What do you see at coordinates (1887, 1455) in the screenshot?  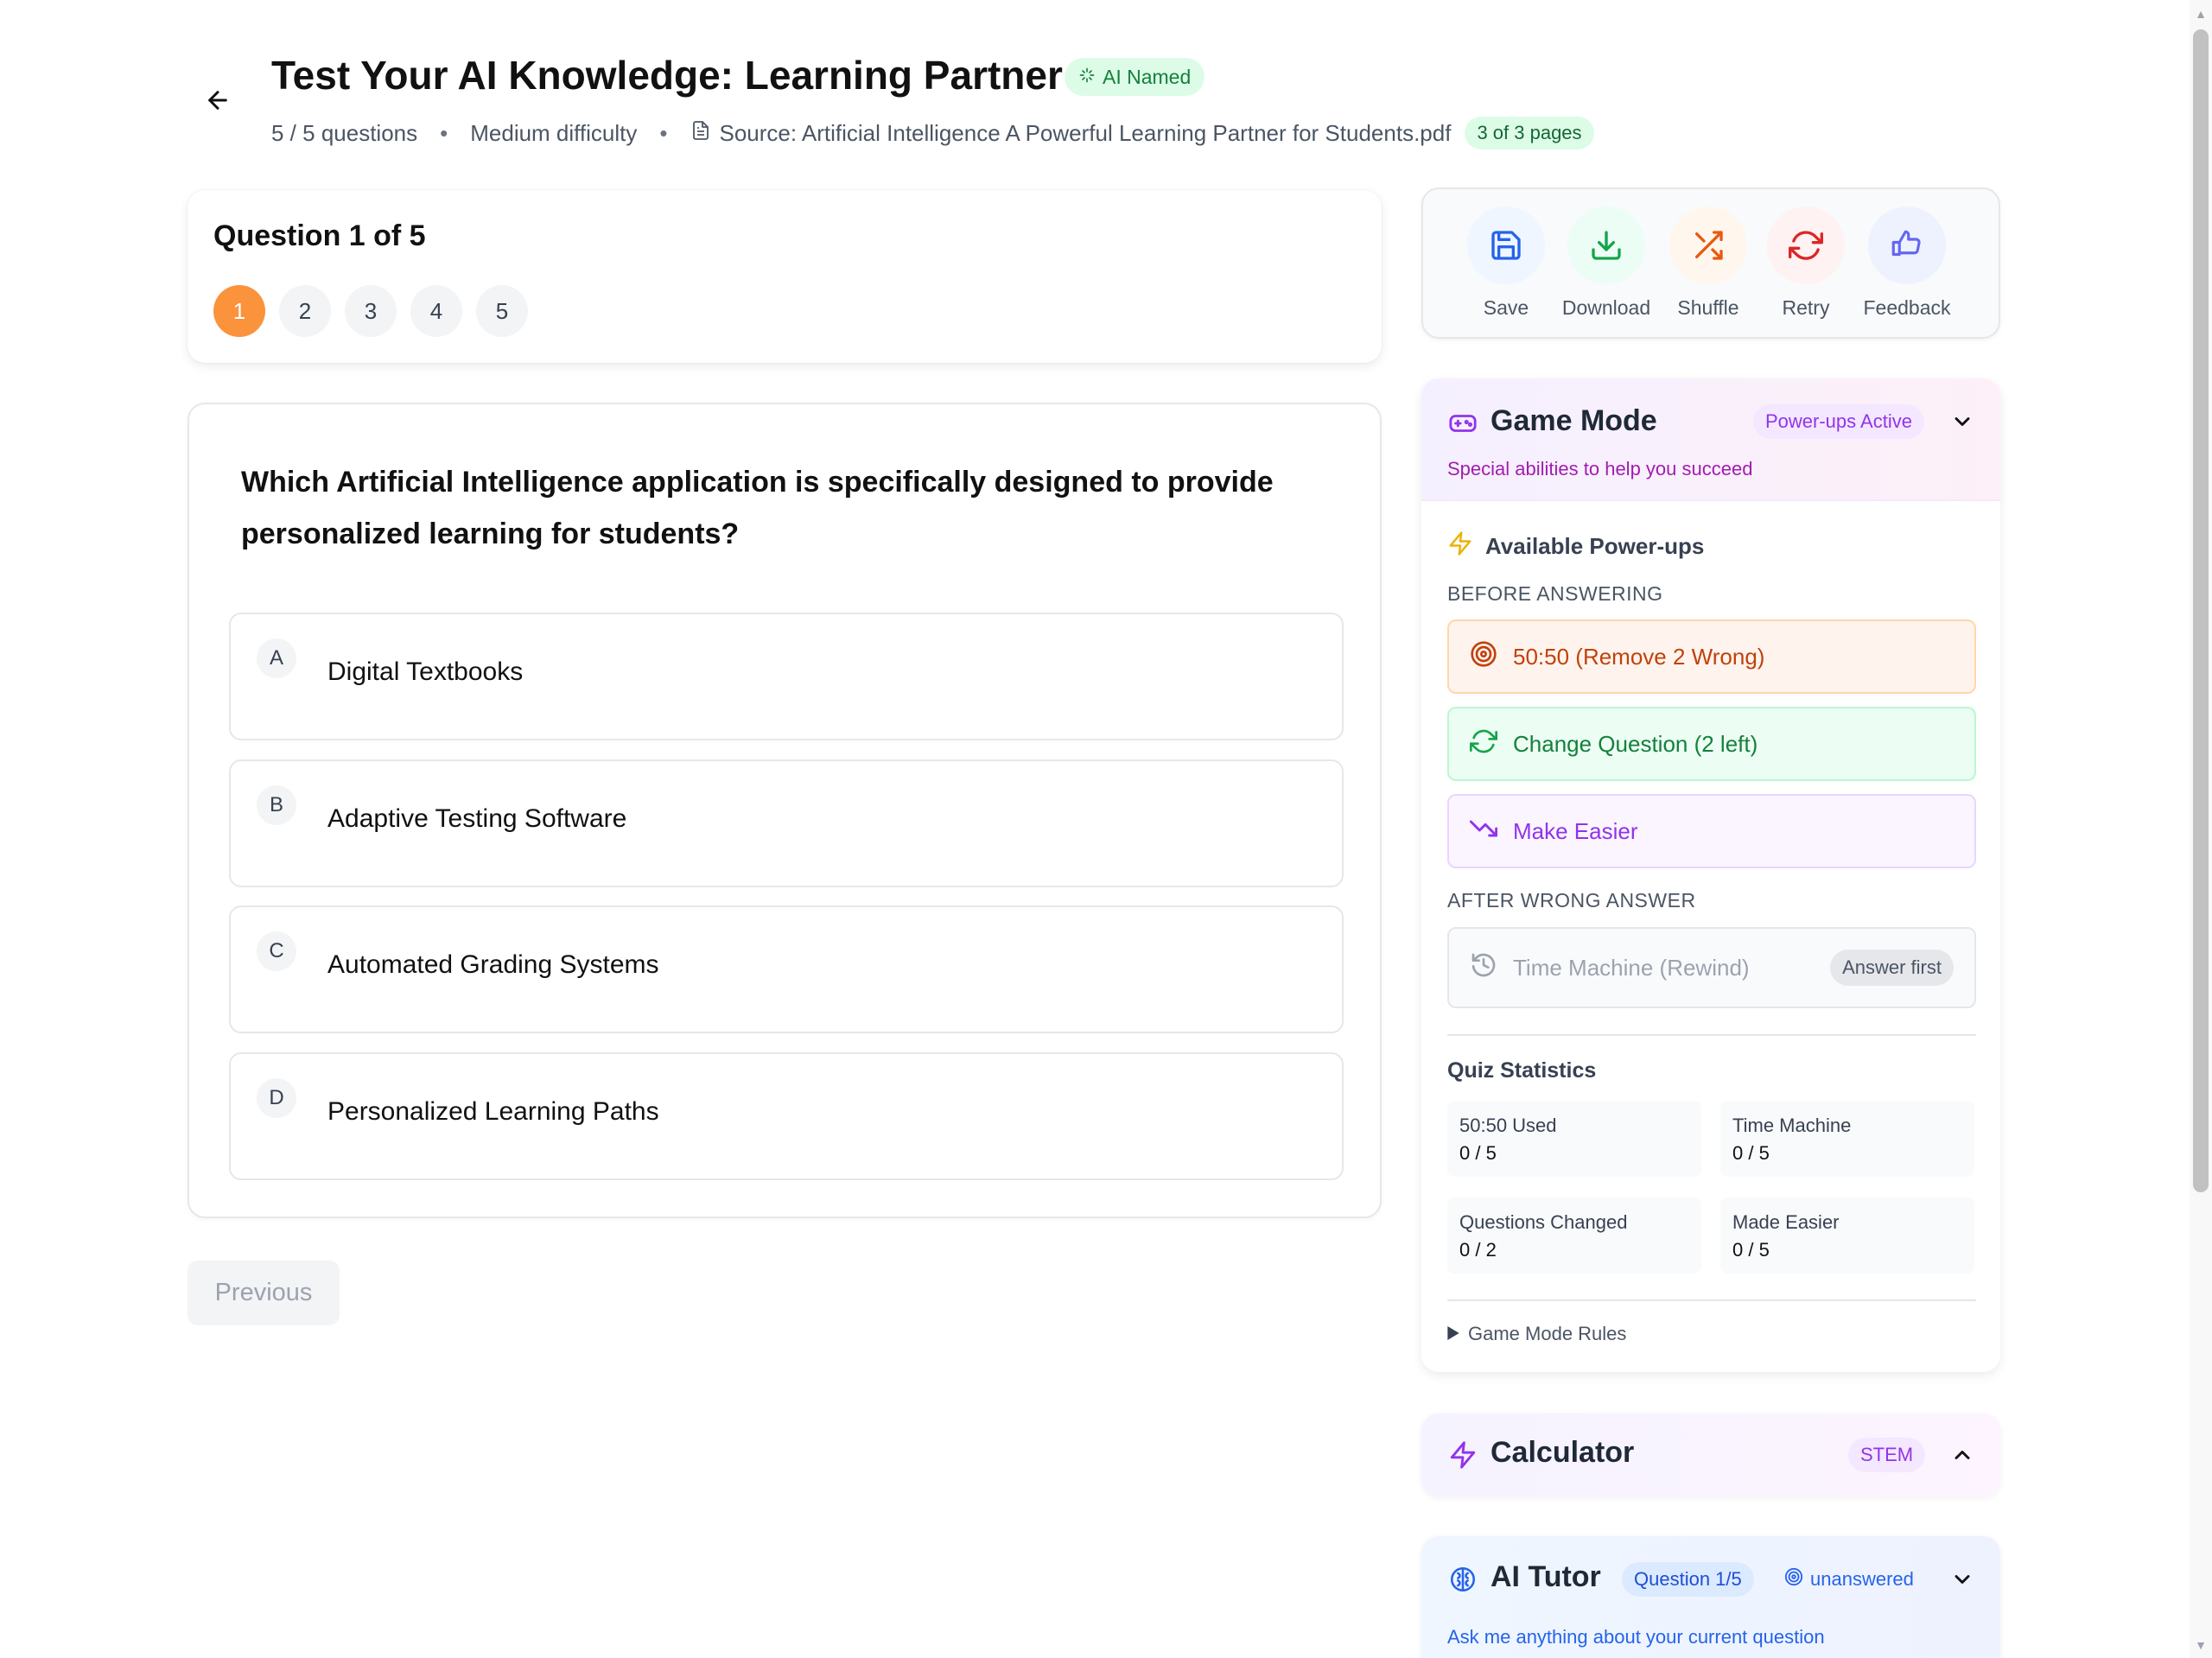 I see `stem-badge: STEM` at bounding box center [1887, 1455].